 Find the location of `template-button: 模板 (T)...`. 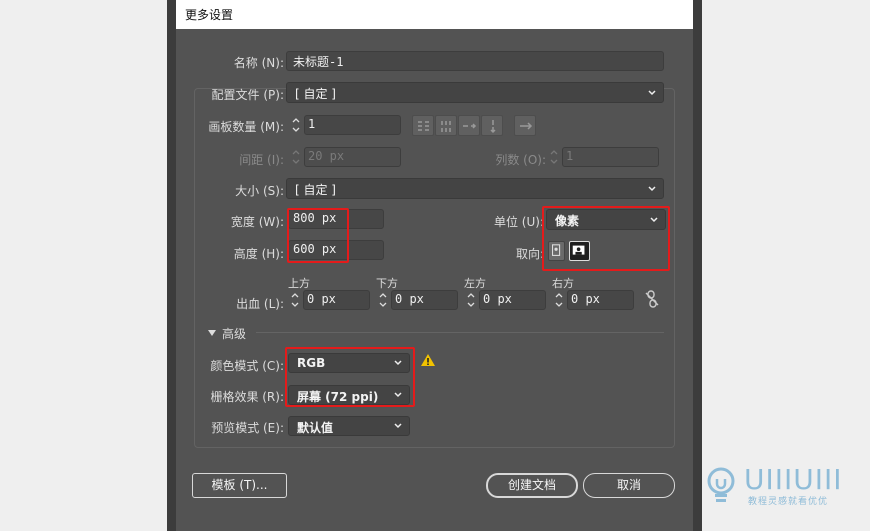

template-button: 模板 (T)... is located at coordinates (239, 485).